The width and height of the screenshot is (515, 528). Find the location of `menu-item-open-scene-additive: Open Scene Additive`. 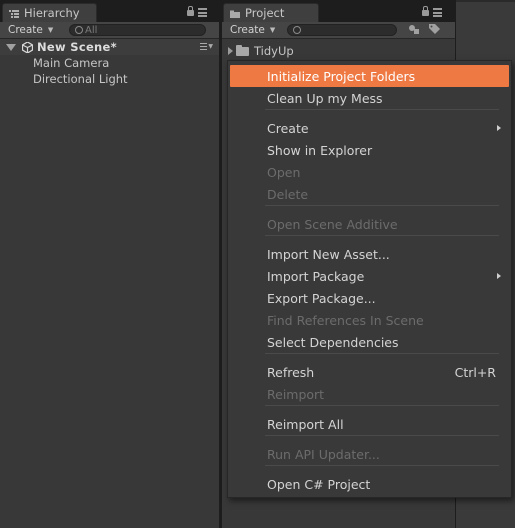

menu-item-open-scene-additive: Open Scene Additive is located at coordinates (369, 224).